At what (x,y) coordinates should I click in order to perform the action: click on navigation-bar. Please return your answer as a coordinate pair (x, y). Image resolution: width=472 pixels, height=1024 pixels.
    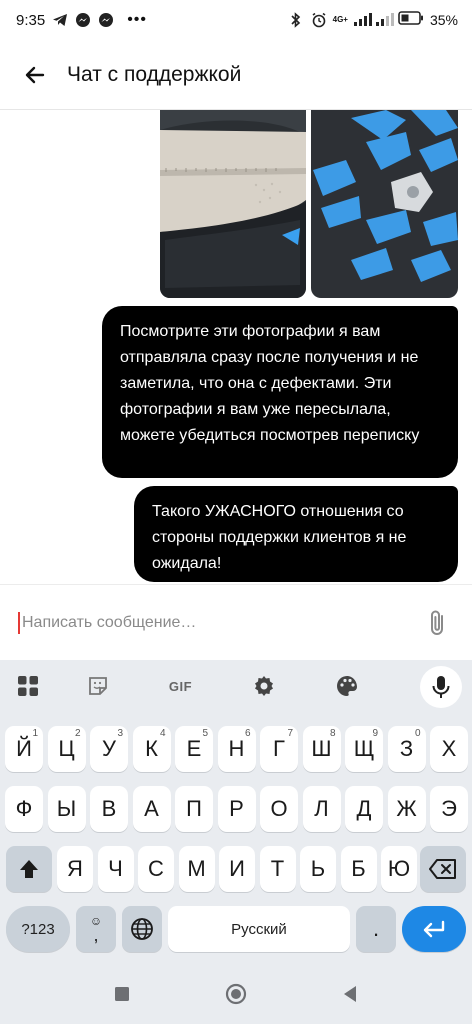
    Looking at the image, I should click on (236, 994).